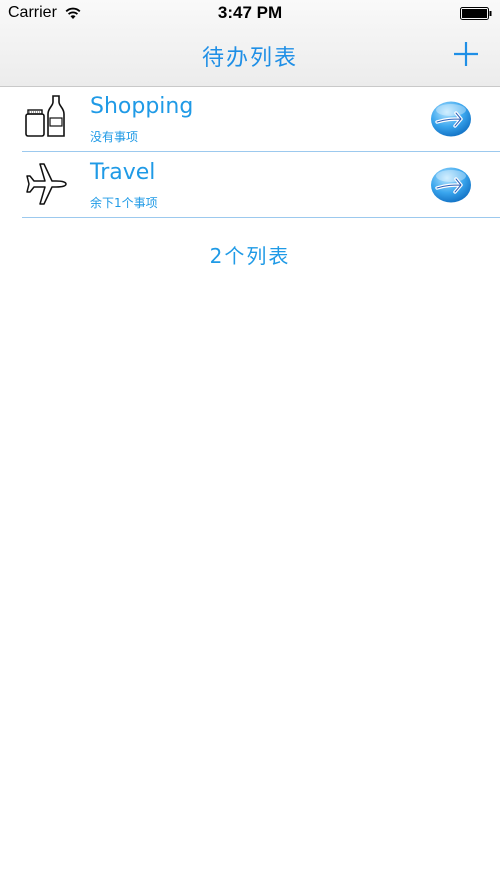 This screenshot has width=500, height=889. Describe the element at coordinates (261, 119) in the screenshot. I see `list-item-shopping: Shopping 没有事项` at that location.